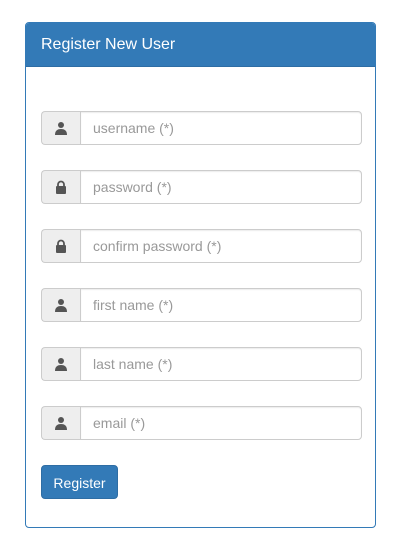 Image resolution: width=405 pixels, height=554 pixels. What do you see at coordinates (221, 246) in the screenshot?
I see `confirm-password-input` at bounding box center [221, 246].